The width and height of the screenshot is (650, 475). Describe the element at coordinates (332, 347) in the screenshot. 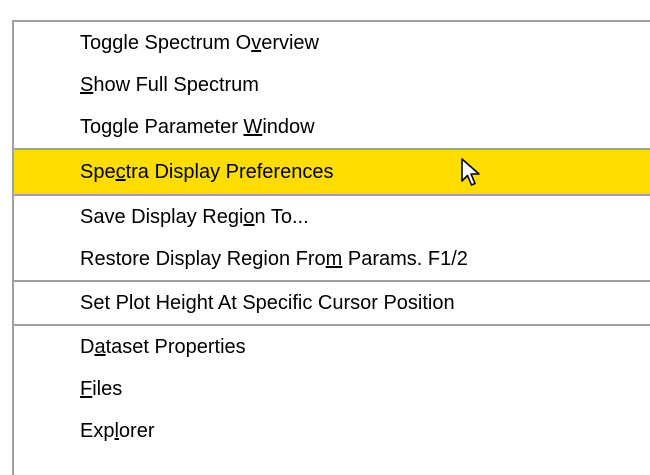

I see `menu-item-dataset-properties: Dataset Properties` at that location.